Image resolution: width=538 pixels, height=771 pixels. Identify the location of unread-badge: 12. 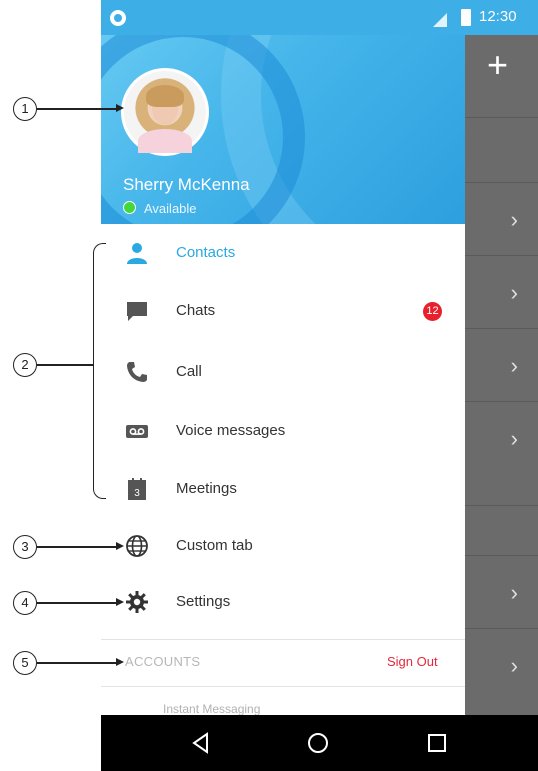
(432, 311).